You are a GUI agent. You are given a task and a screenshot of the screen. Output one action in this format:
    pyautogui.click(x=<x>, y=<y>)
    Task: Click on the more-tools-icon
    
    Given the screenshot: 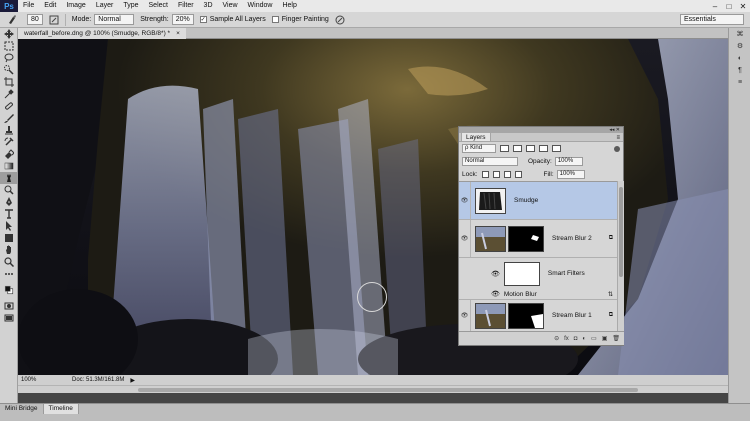 What is the action you would take?
    pyautogui.click(x=9, y=274)
    